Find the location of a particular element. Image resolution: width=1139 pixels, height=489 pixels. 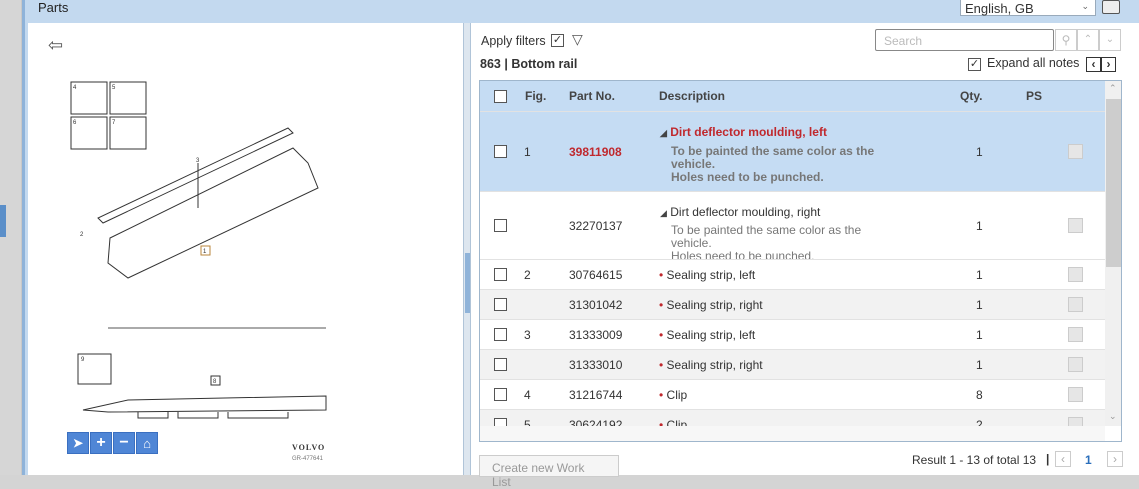

callout-4: 4 is located at coordinates (75, 88).